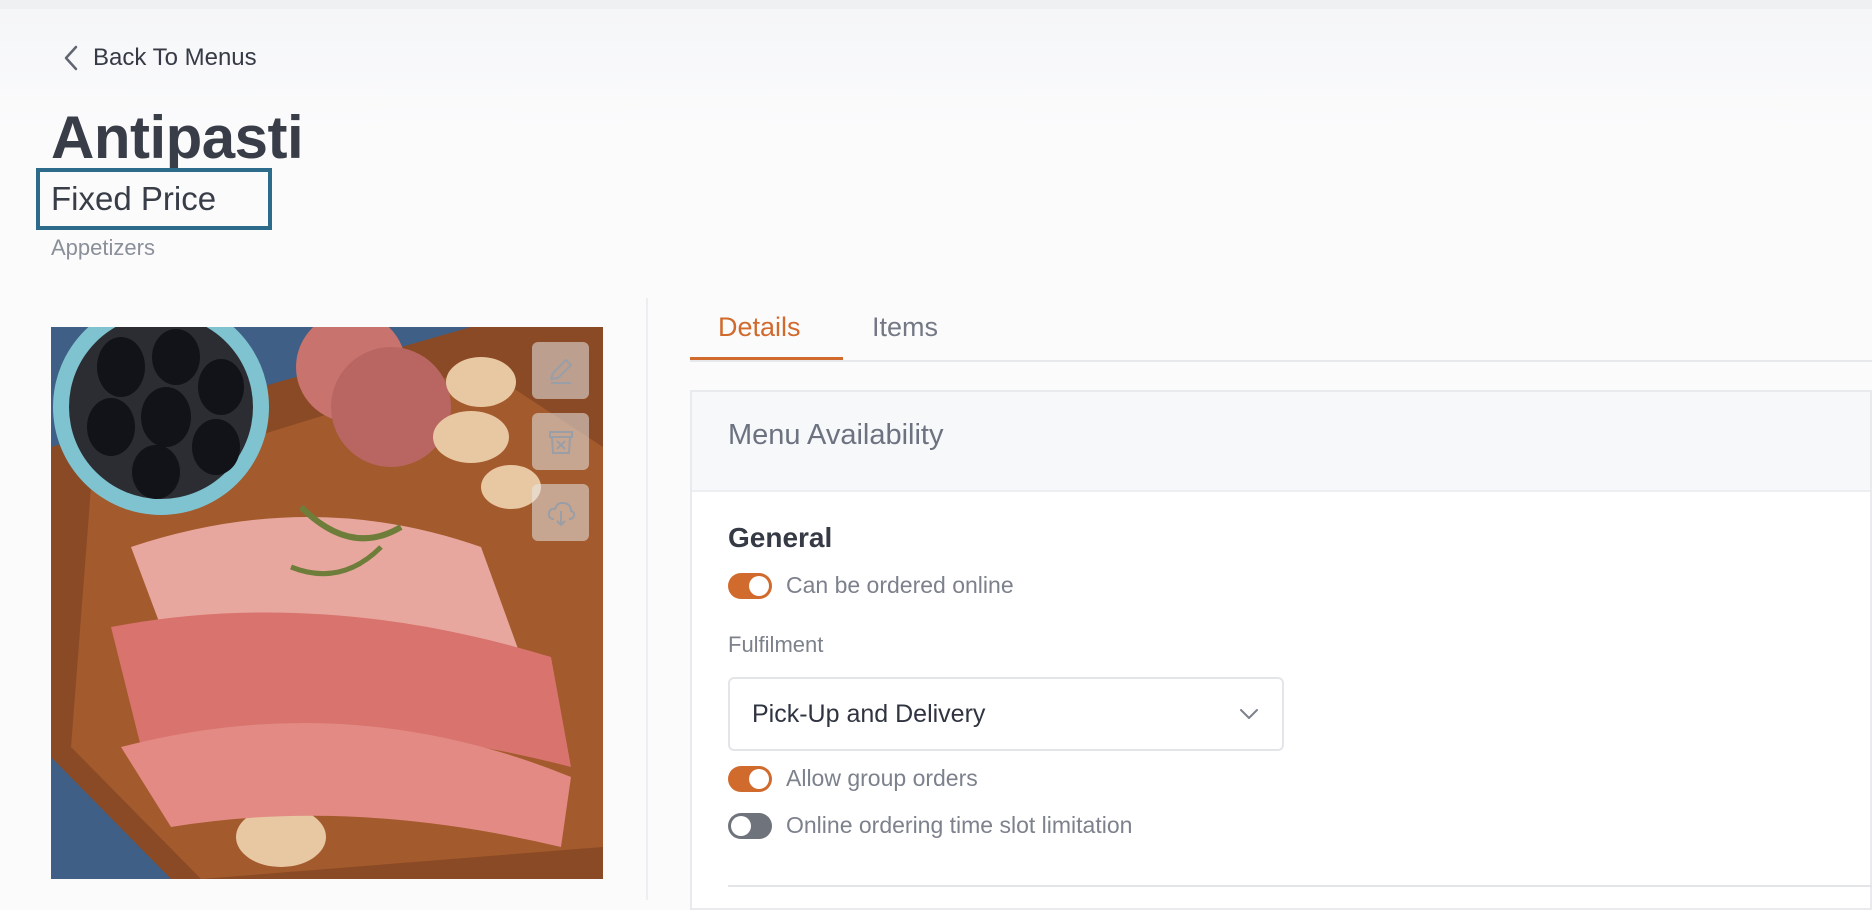  Describe the element at coordinates (1249, 714) in the screenshot. I see `chevron-down-icon` at that location.